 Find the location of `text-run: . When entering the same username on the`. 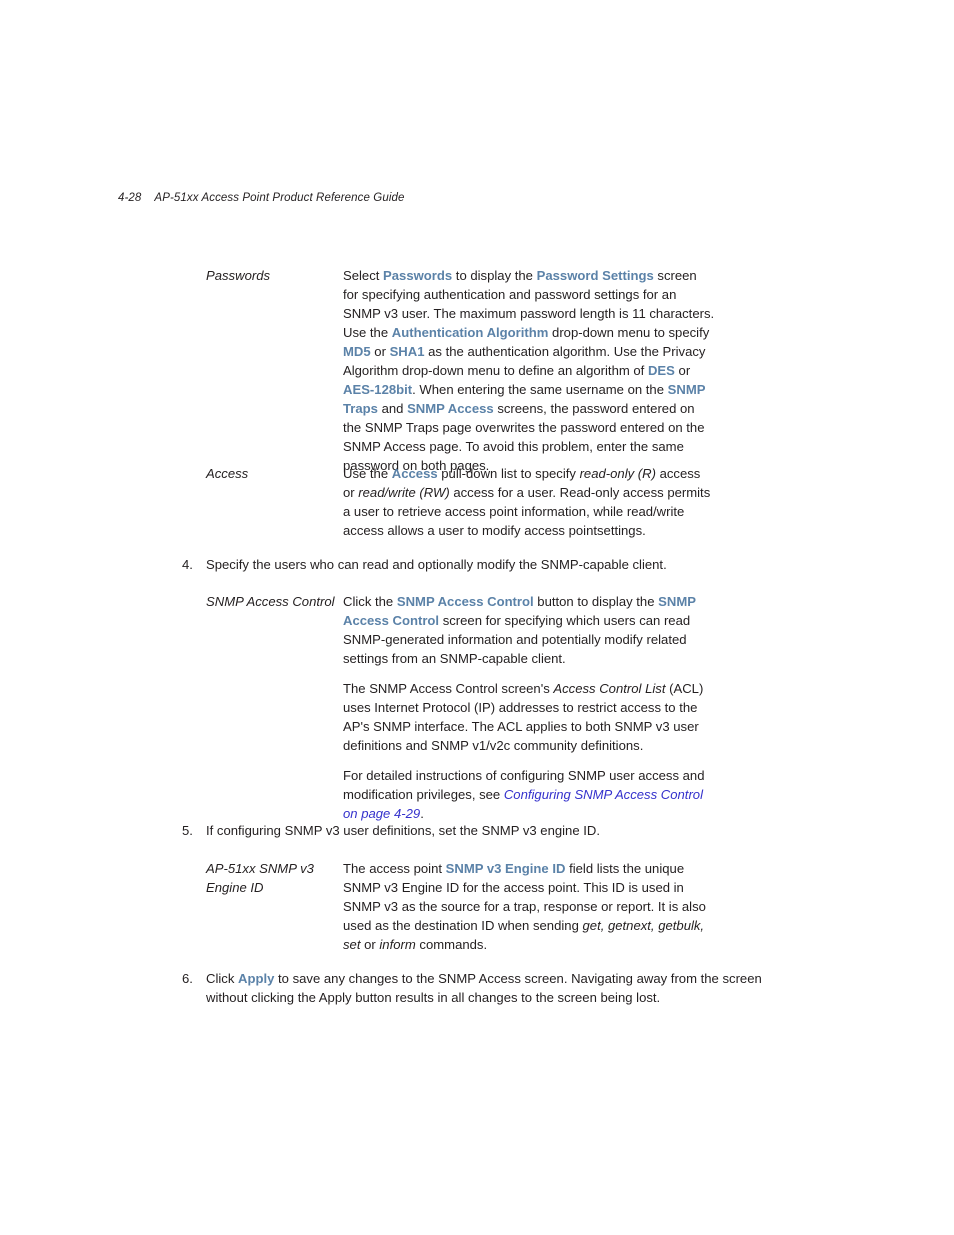

text-run: . When entering the same username on the is located at coordinates (540, 390).